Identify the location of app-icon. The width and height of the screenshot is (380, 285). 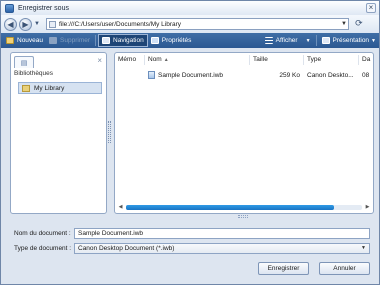
(9, 8).